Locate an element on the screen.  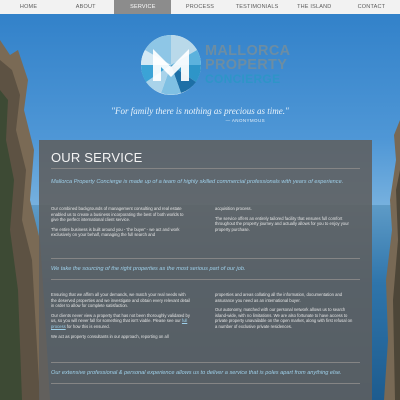
paragraph-text: for how this is ensured. is located at coordinates (87, 326).